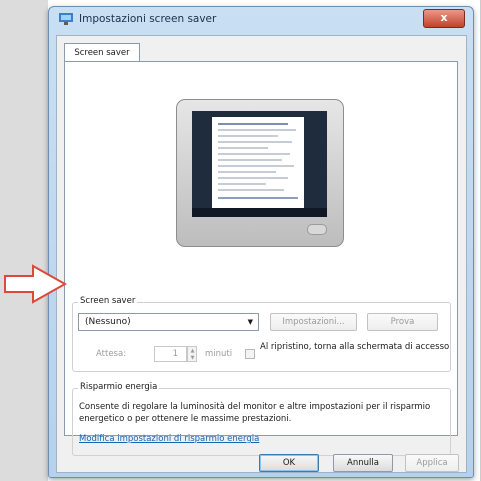  What do you see at coordinates (148, 19) in the screenshot?
I see `window-title: Impostazioni screen saver` at bounding box center [148, 19].